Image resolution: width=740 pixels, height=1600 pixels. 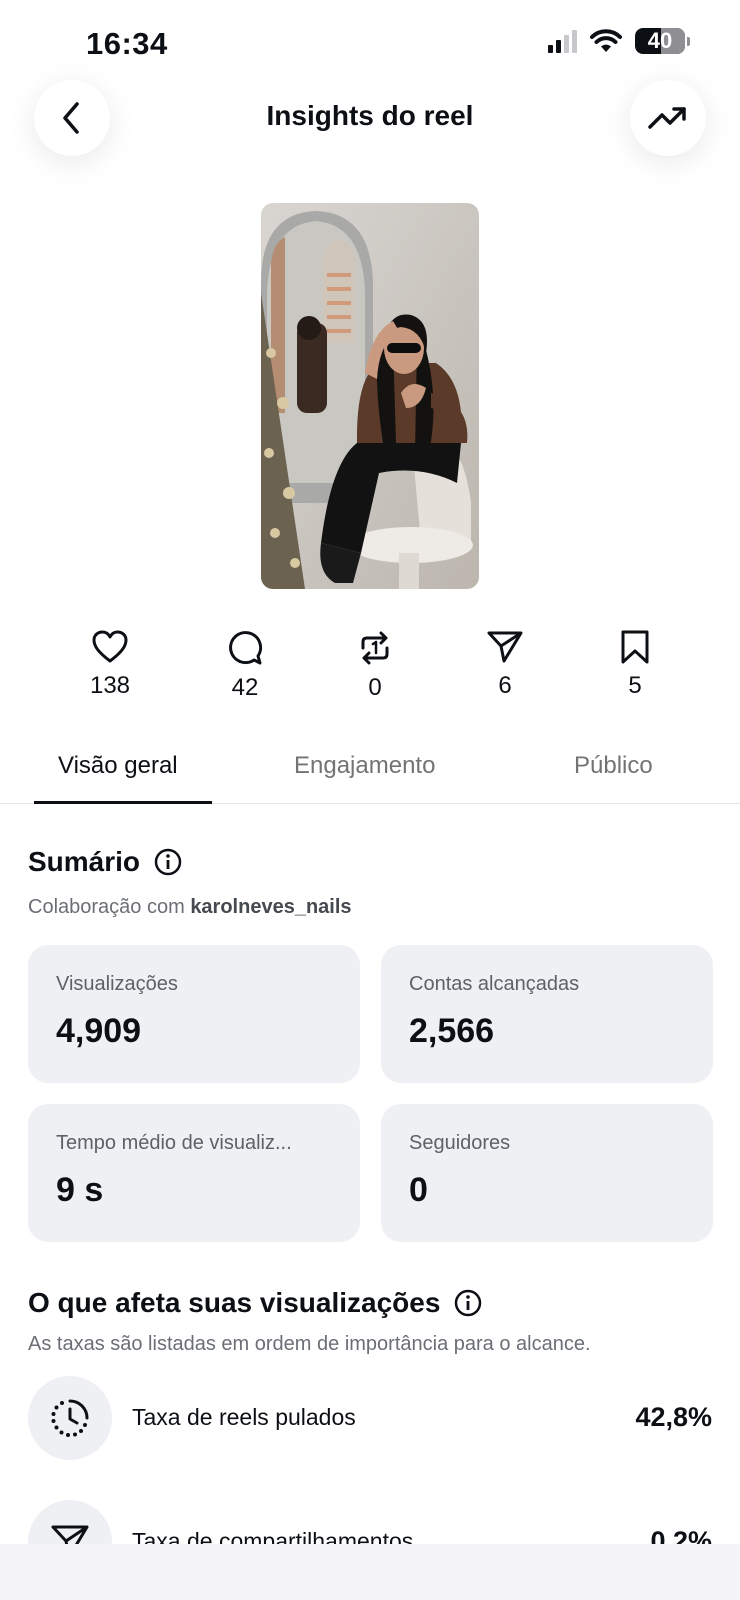 What do you see at coordinates (613, 766) in the screenshot?
I see `tab-publico: Público` at bounding box center [613, 766].